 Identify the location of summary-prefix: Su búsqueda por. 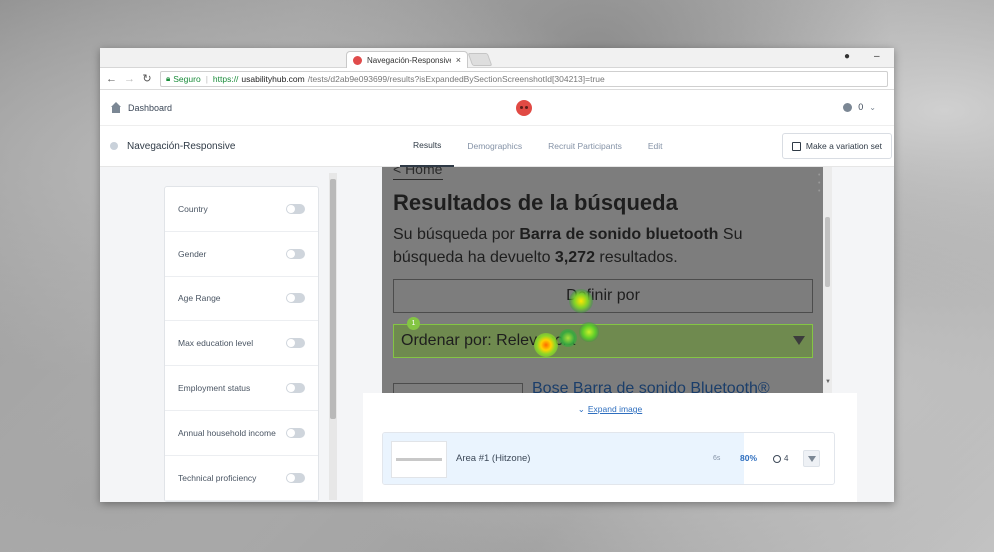
(456, 234).